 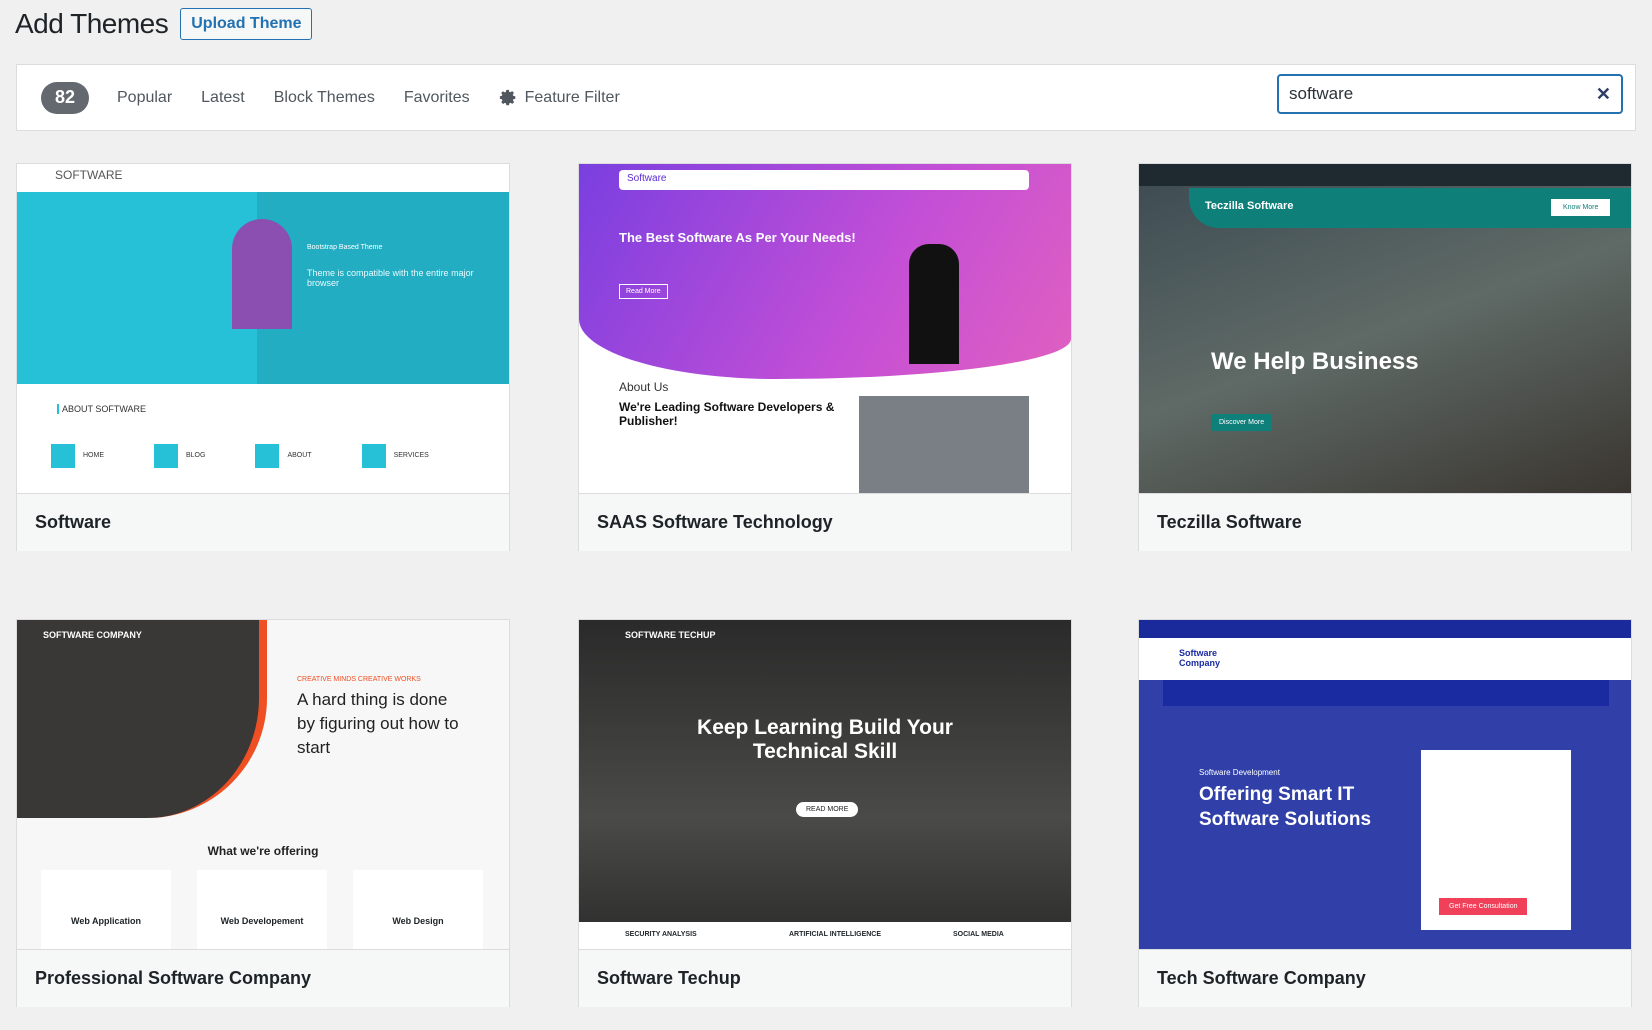 I want to click on theme-name: Professional Software Company, so click(x=263, y=978).